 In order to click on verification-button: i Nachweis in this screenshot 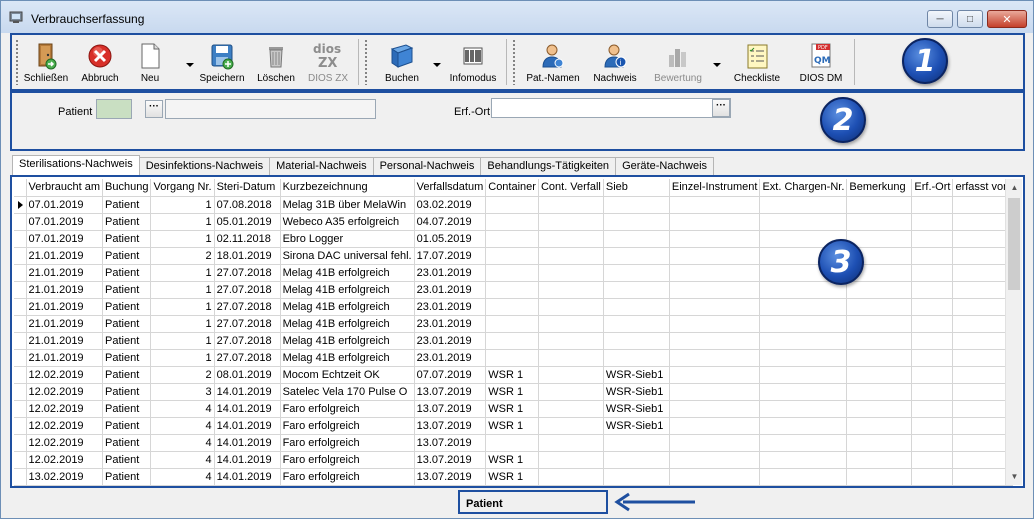, I will do `click(615, 62)`.